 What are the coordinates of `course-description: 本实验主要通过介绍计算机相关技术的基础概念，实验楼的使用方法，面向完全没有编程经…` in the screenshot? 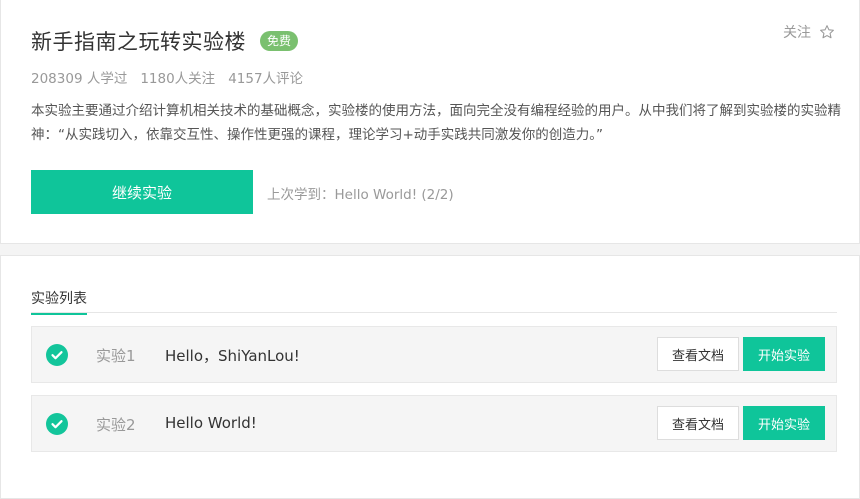 It's located at (436, 123).